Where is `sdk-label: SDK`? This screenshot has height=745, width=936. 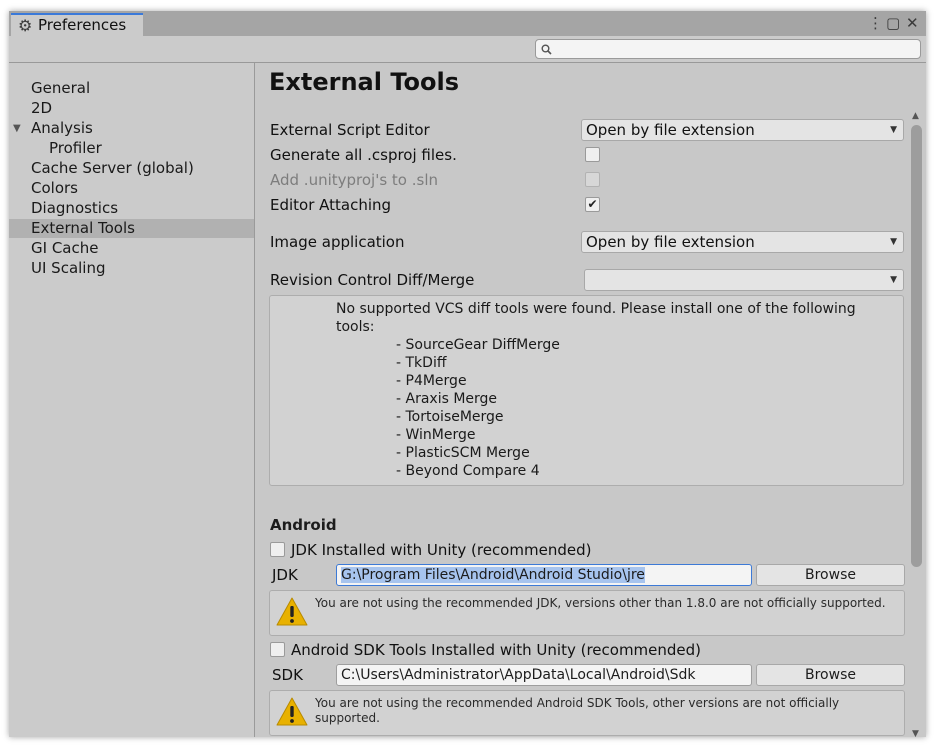
sdk-label: SDK is located at coordinates (287, 675).